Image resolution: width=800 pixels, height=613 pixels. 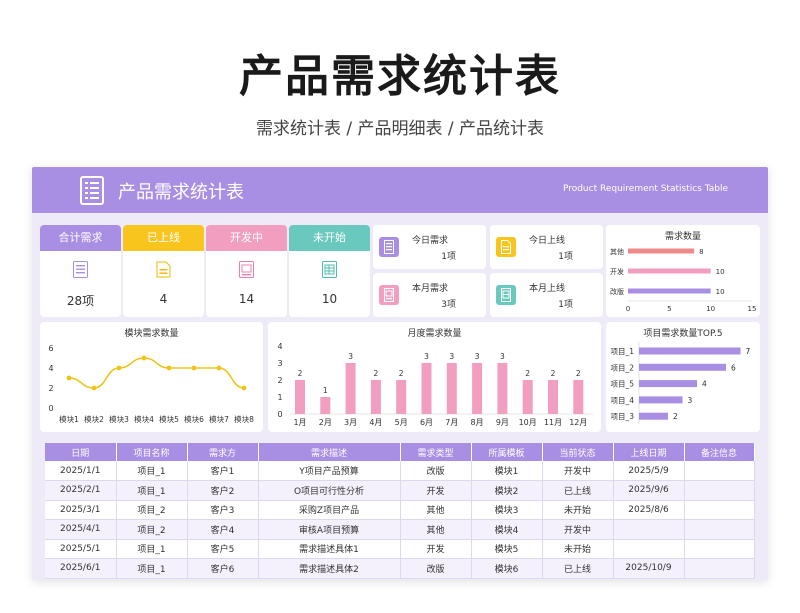 I want to click on table-cell: 项目_2, so click(x=152, y=529).